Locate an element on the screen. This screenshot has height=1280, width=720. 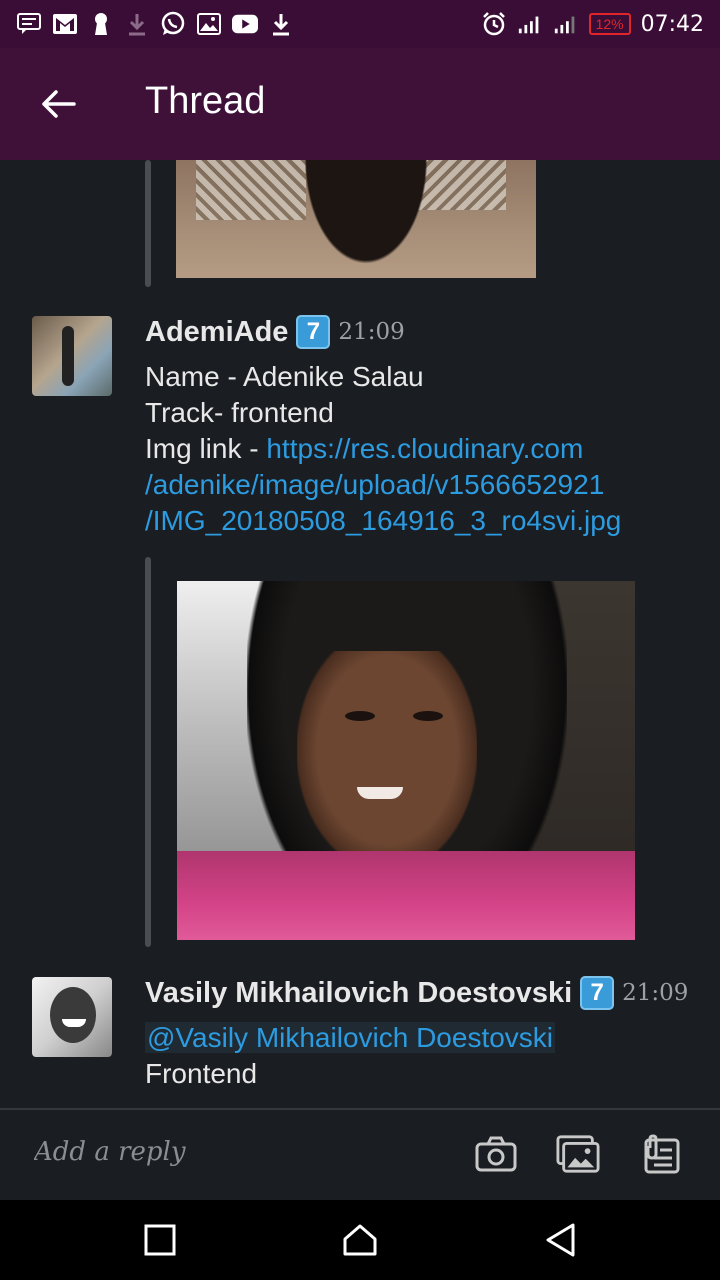
home-icon is located at coordinates (360, 1240).